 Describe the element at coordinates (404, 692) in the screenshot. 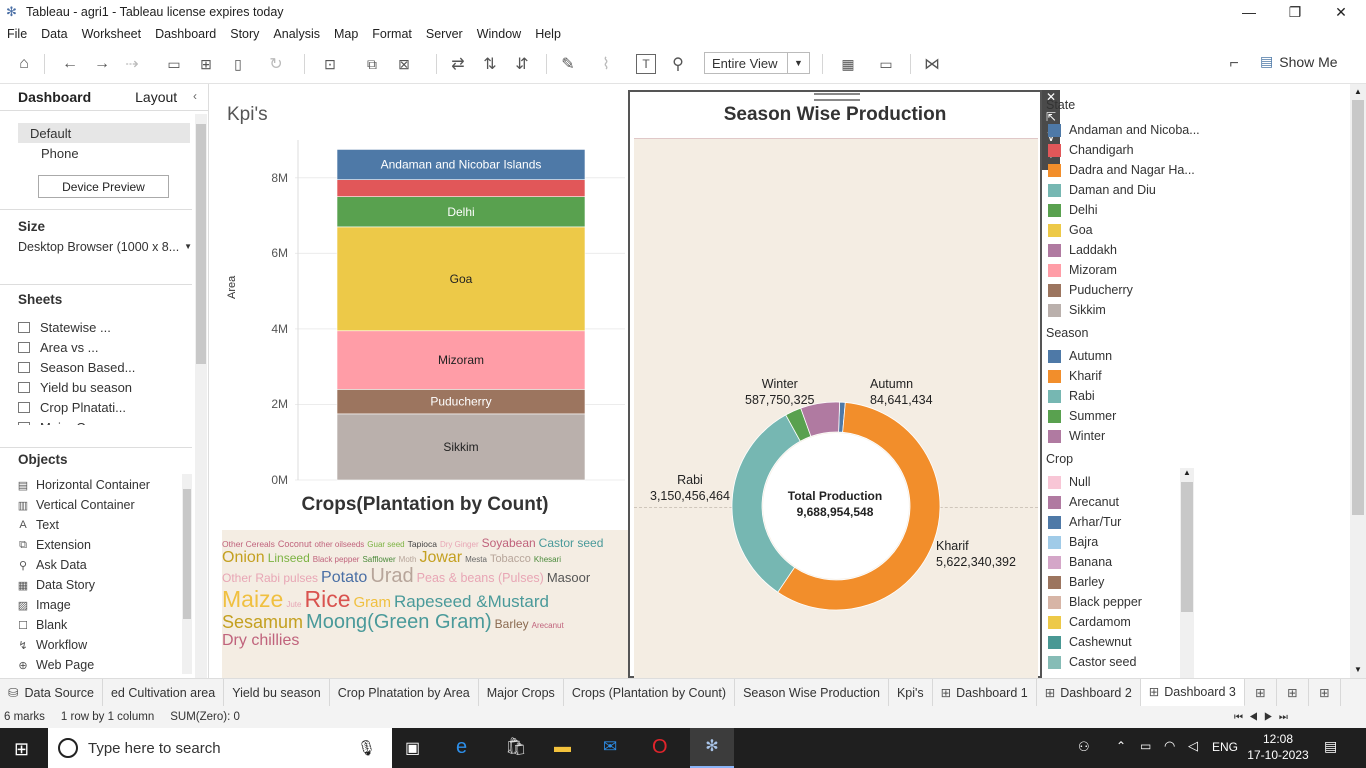

I see `sheet-tab: Crop Plnatation by Area` at that location.